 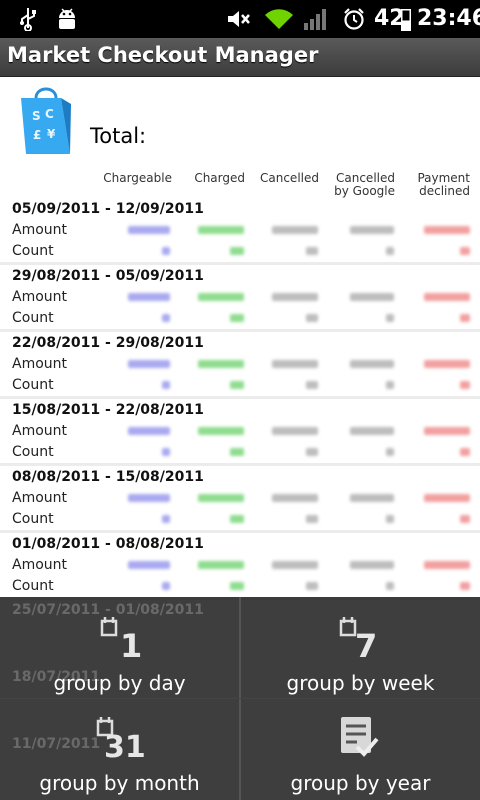 What do you see at coordinates (119, 783) in the screenshot?
I see `group-by-month-label: group by month` at bounding box center [119, 783].